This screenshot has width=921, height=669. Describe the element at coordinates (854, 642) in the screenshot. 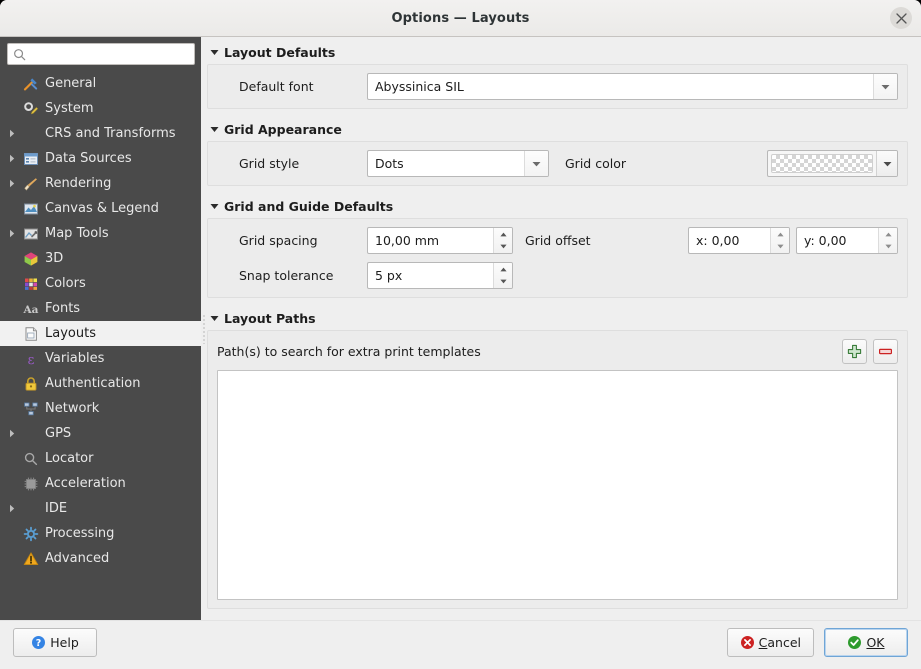

I see `check-icon` at that location.